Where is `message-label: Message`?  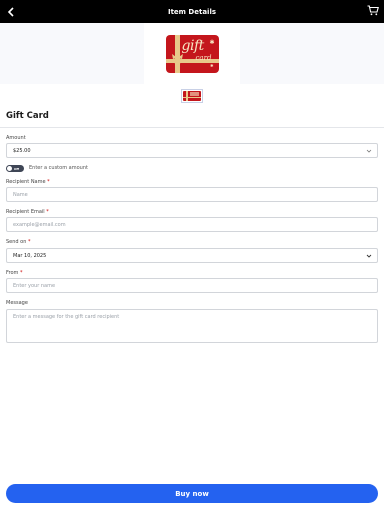
message-label: Message is located at coordinates (17, 303).